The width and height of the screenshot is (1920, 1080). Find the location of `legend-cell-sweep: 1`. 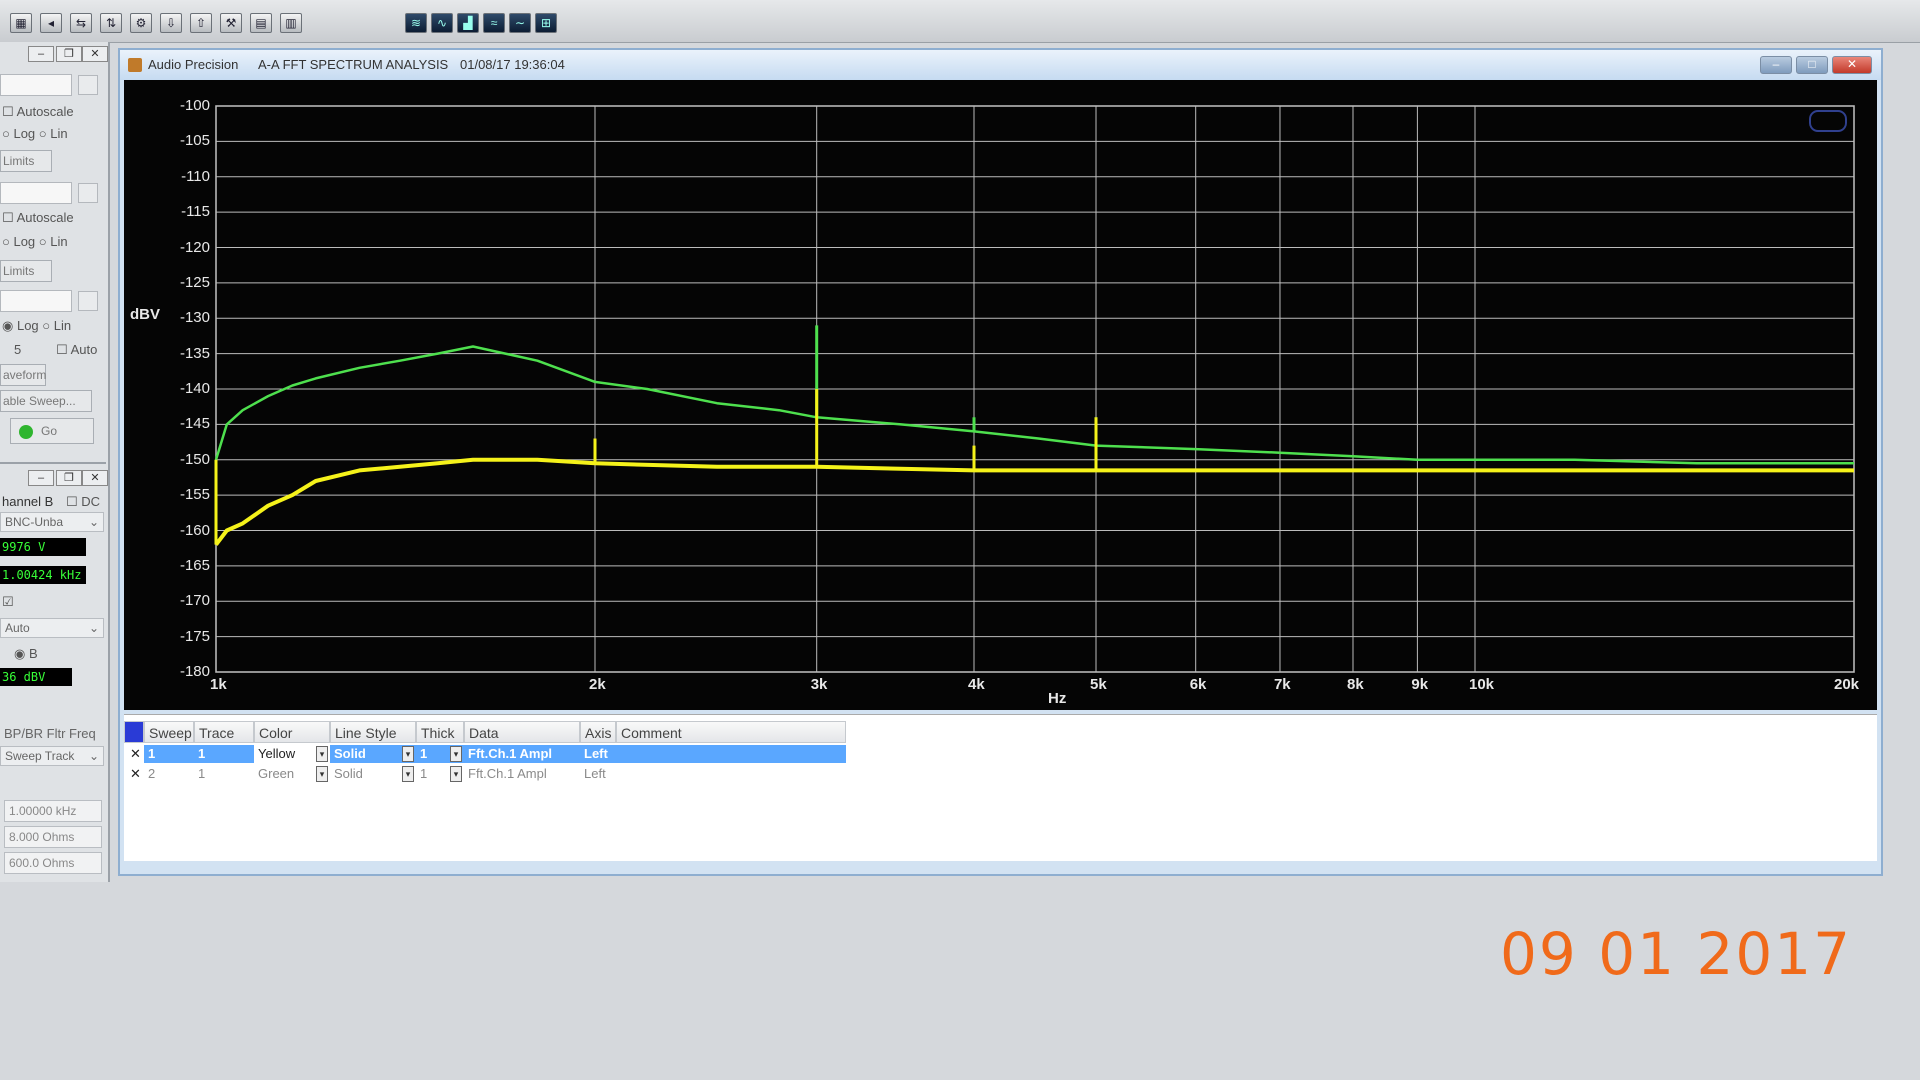

legend-cell-sweep: 1 is located at coordinates (169, 754).